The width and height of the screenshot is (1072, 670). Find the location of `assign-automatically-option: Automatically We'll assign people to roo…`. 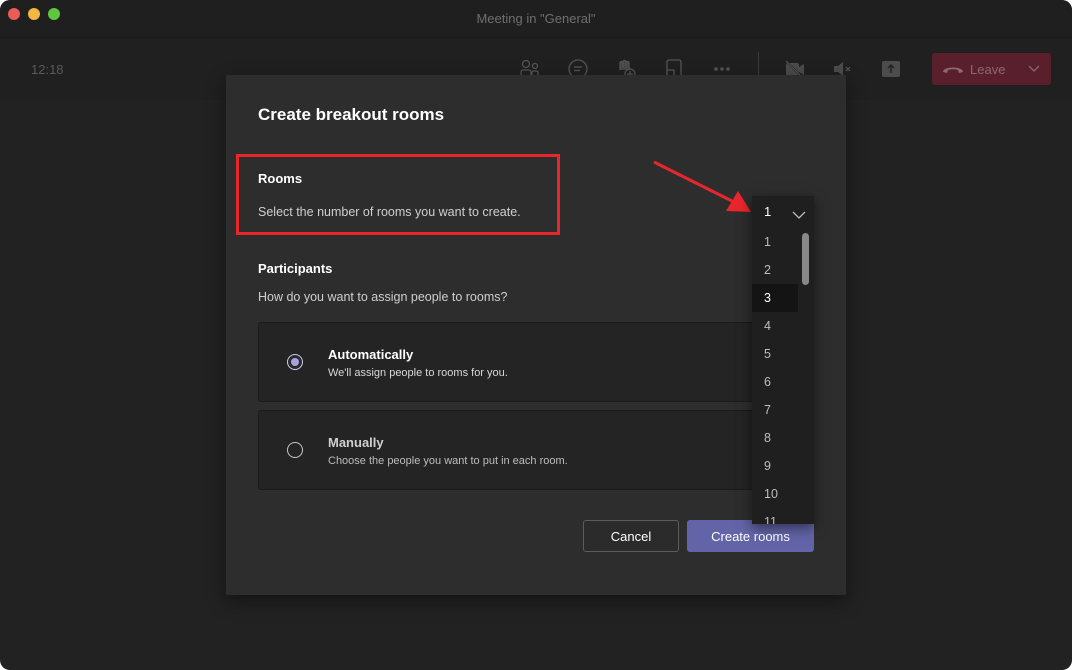

assign-automatically-option: Automatically We'll assign people to roo… is located at coordinates (536, 362).